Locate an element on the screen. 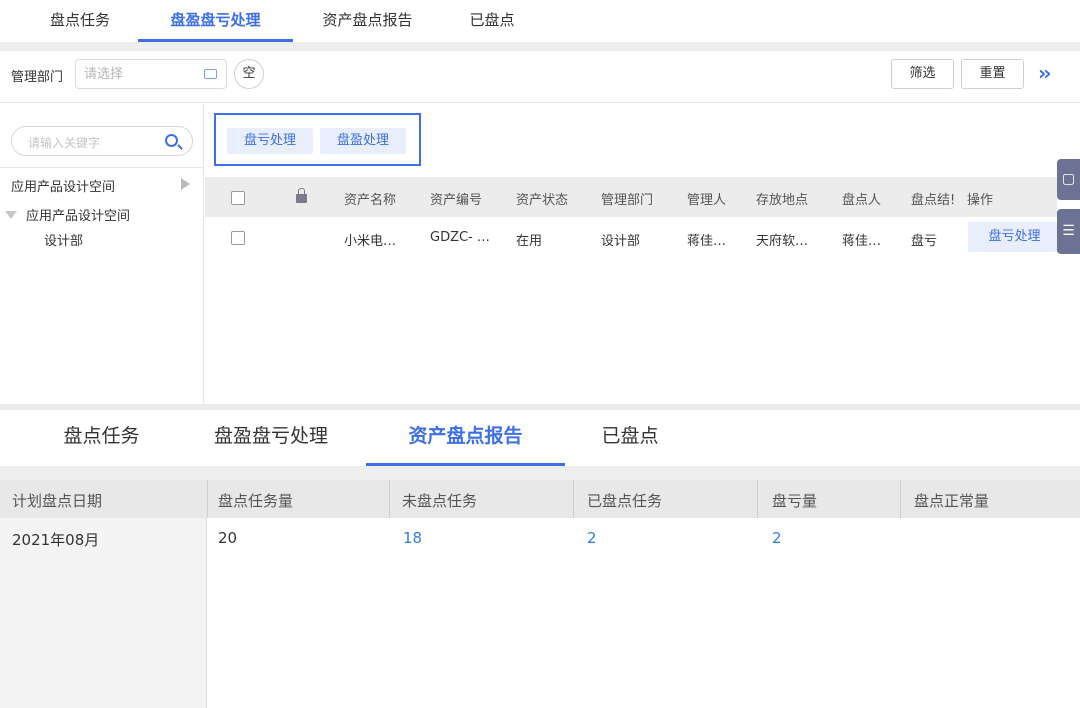  keyboard-icon is located at coordinates (210, 74).